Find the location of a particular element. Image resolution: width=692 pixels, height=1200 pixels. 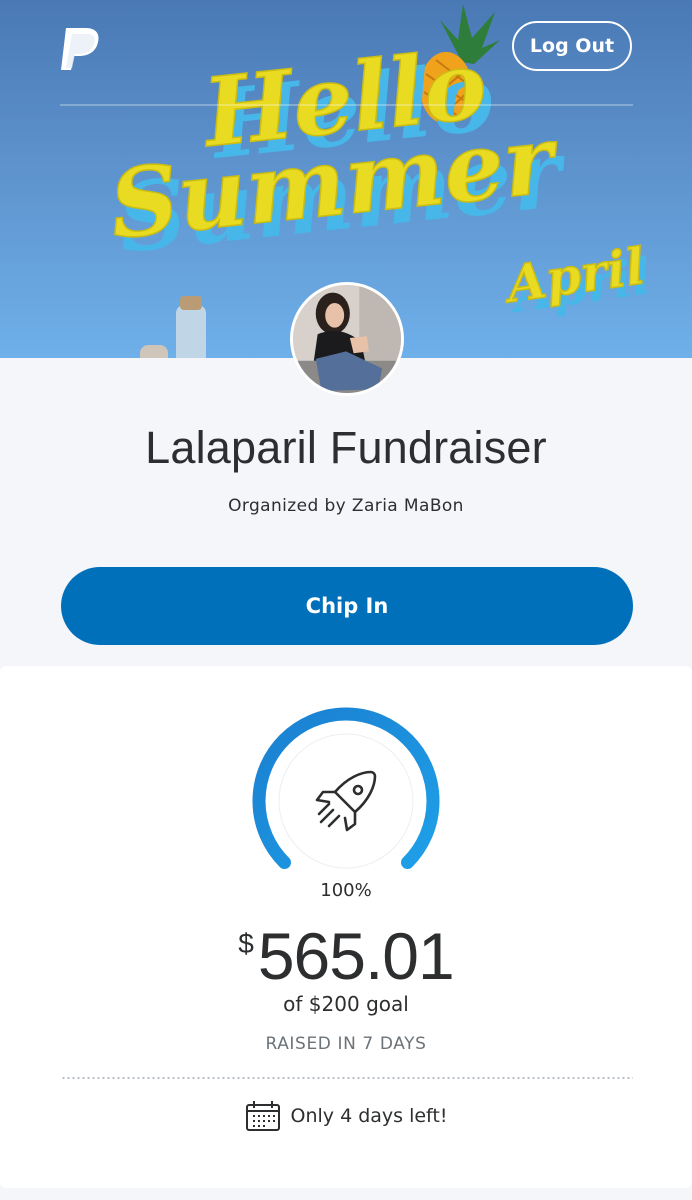

banner-divider is located at coordinates (346, 105).